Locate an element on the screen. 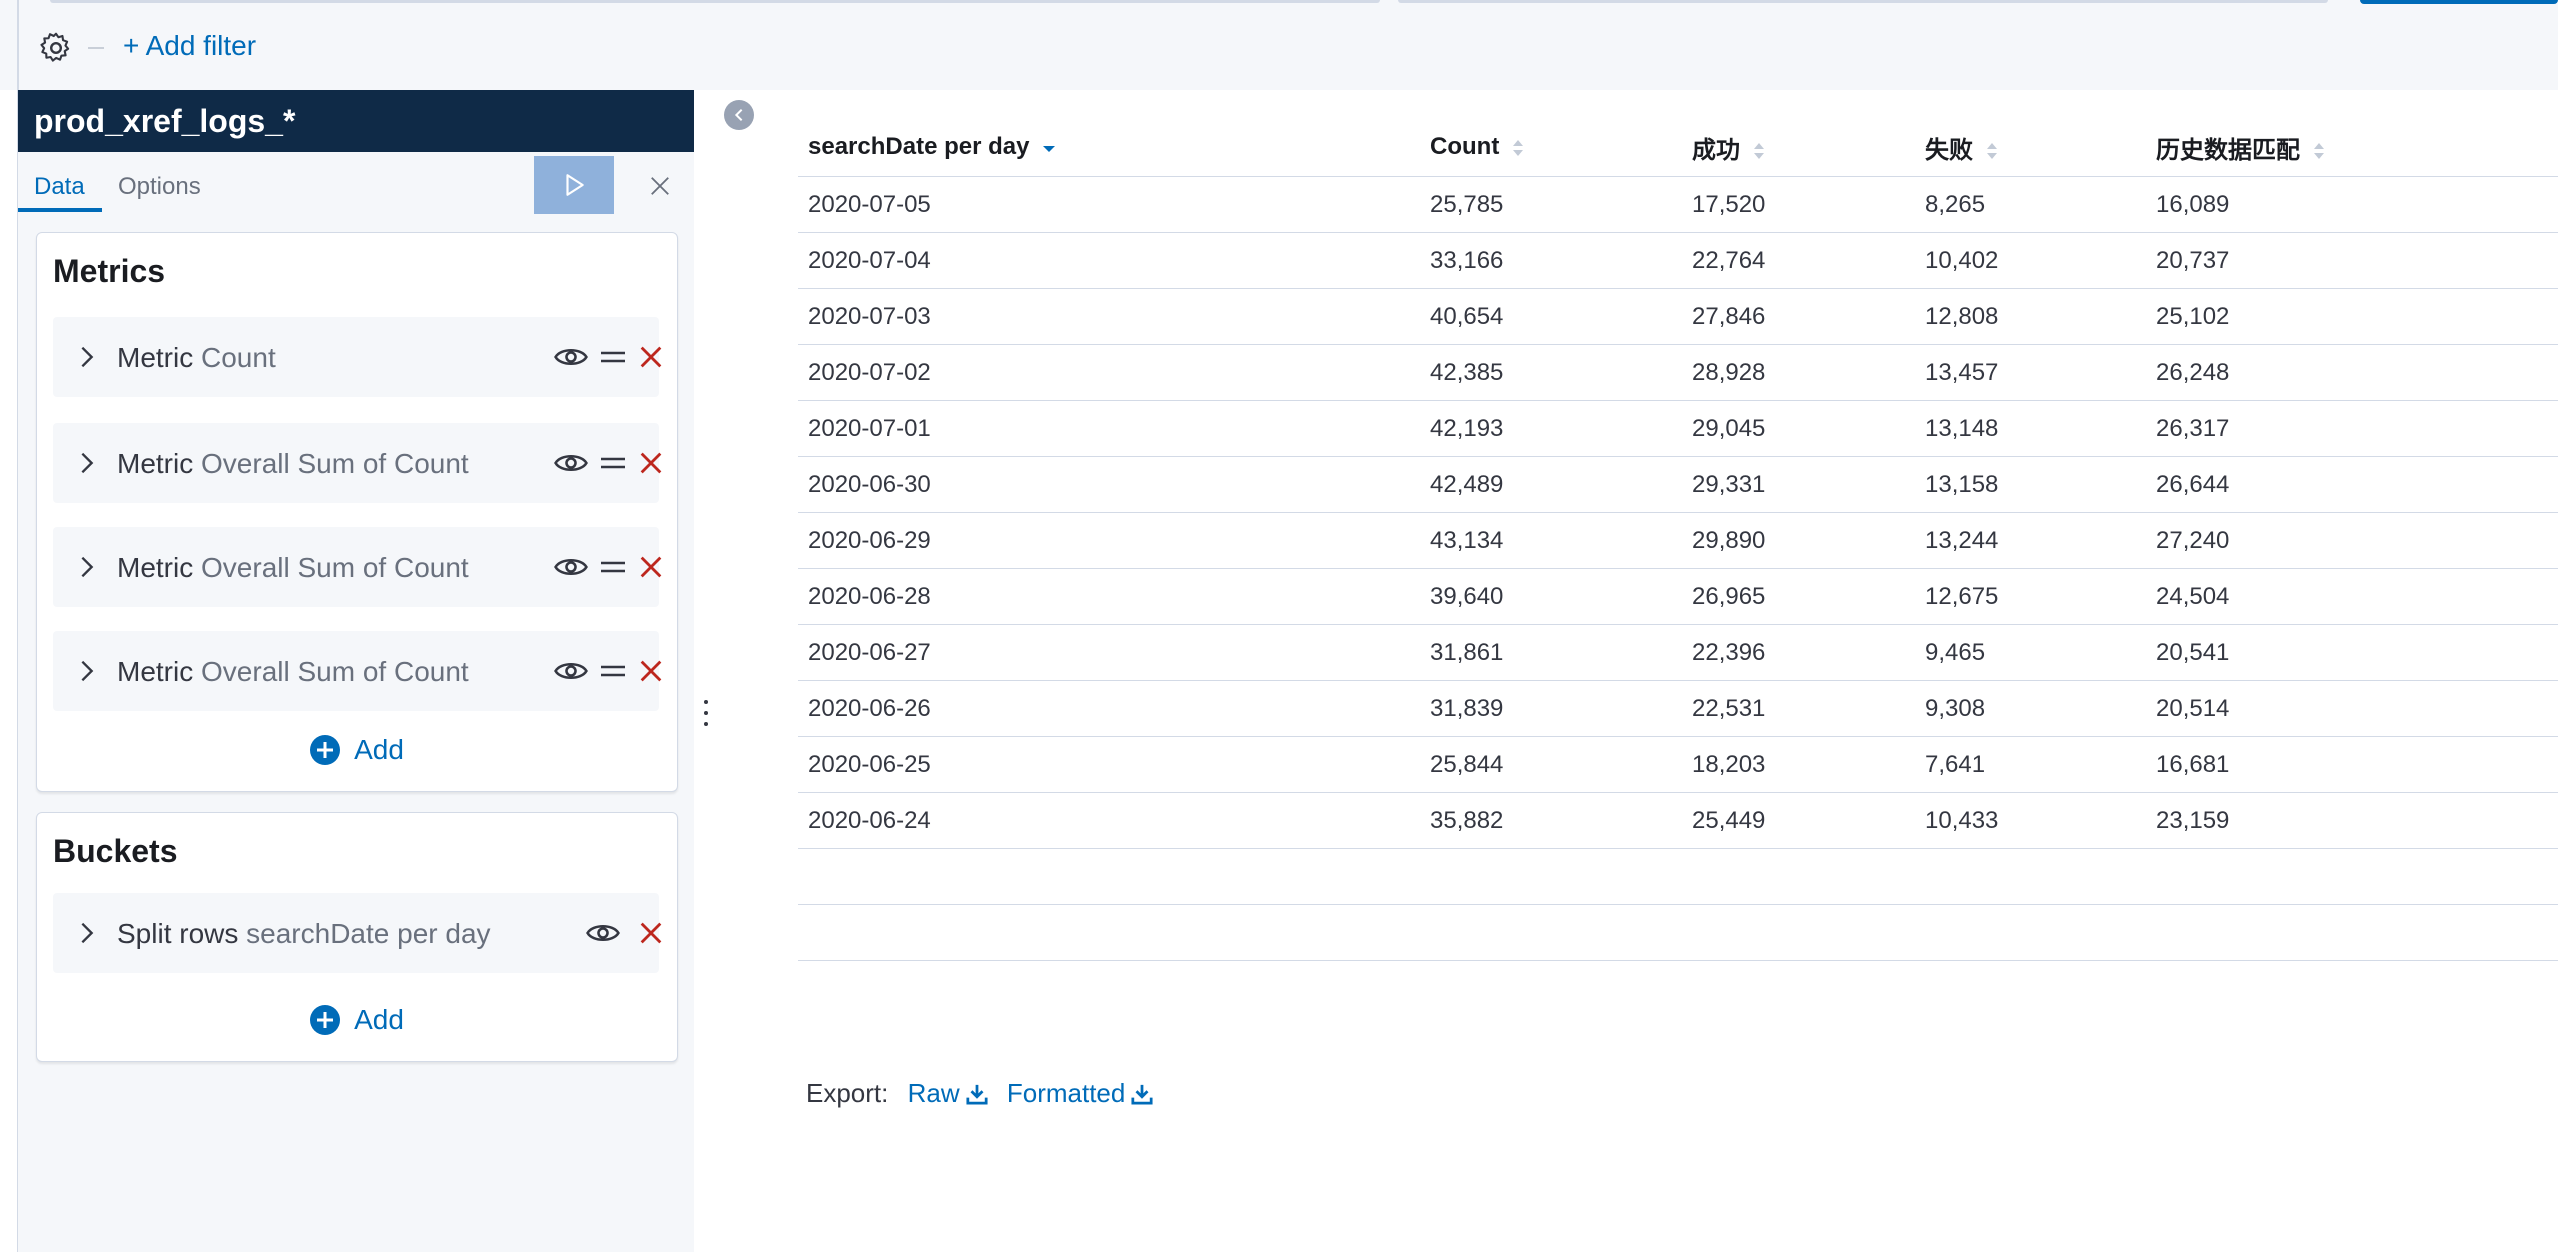  metrics-title: Metrics is located at coordinates (109, 271).